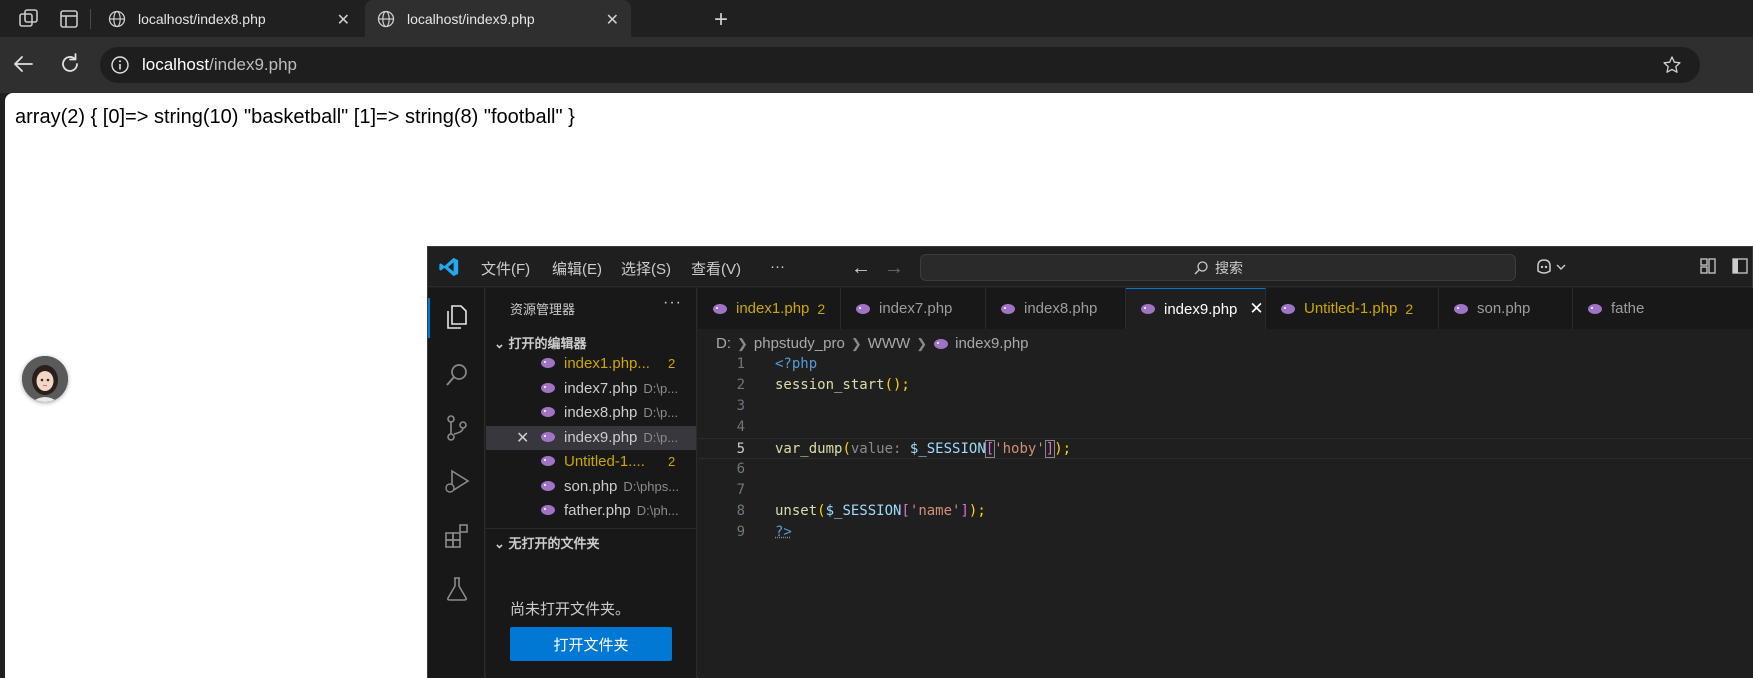  What do you see at coordinates (591, 542) in the screenshot?
I see `no-folder-header: ⌄ 无打开的文件夹` at bounding box center [591, 542].